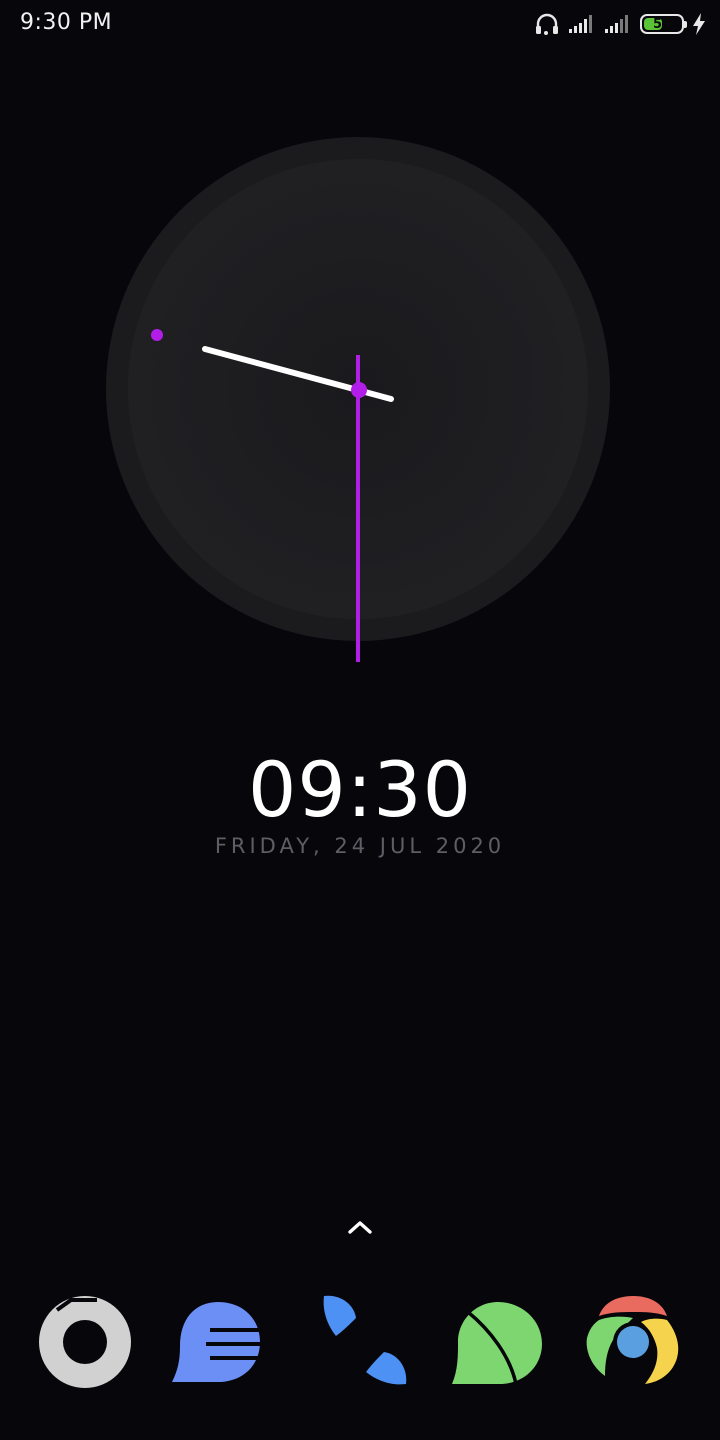  I want to click on chevron-up-icon, so click(360, 1227).